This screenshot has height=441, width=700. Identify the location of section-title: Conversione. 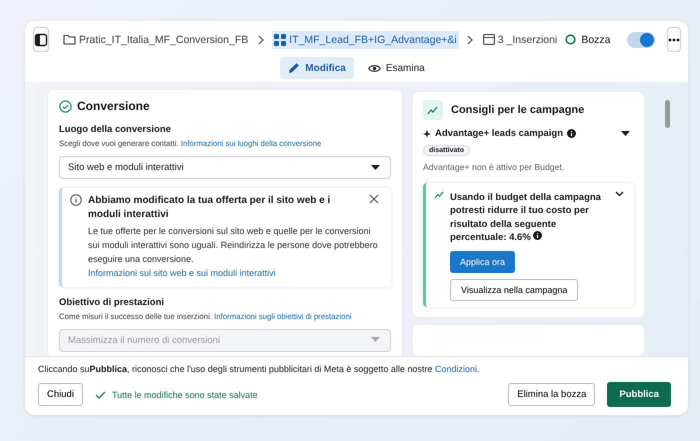
(113, 106).